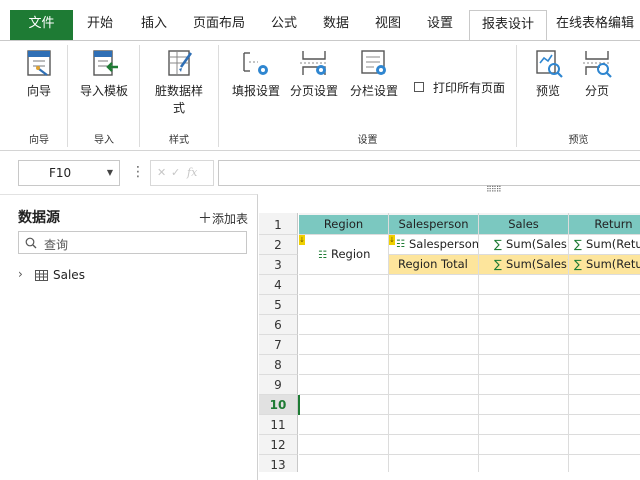 The width and height of the screenshot is (640, 480). Describe the element at coordinates (351, 254) in the screenshot. I see `cell-a2-text: Region` at that location.